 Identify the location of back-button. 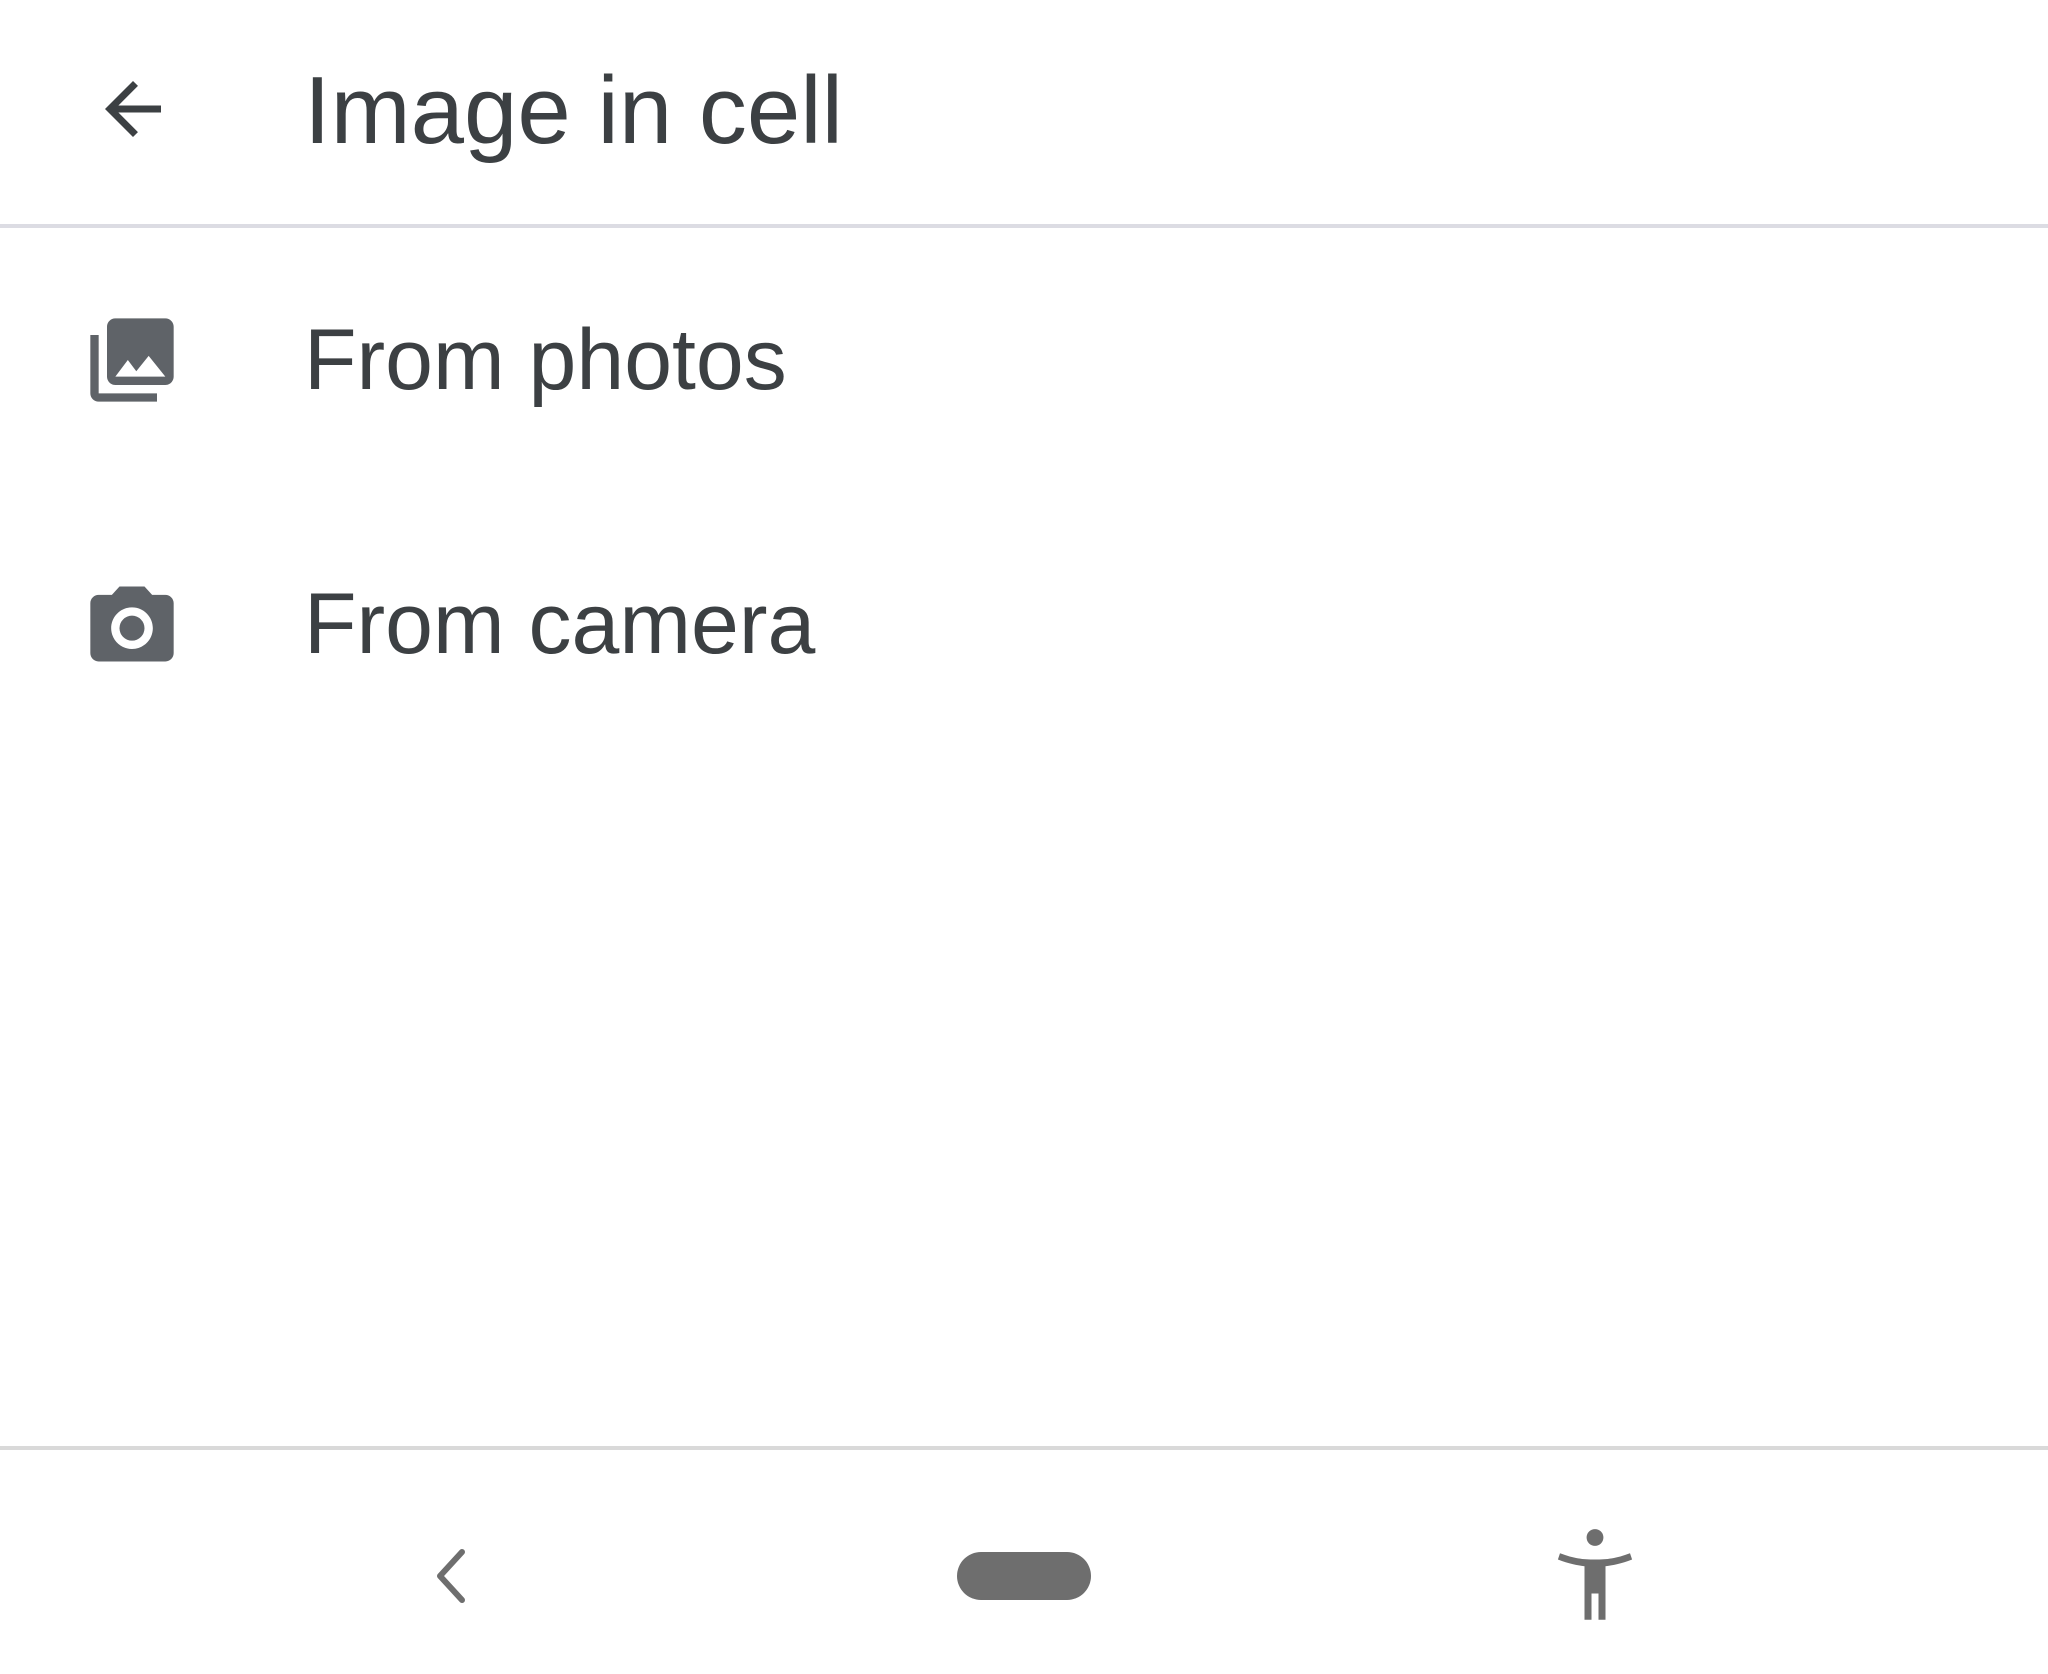
(133, 109).